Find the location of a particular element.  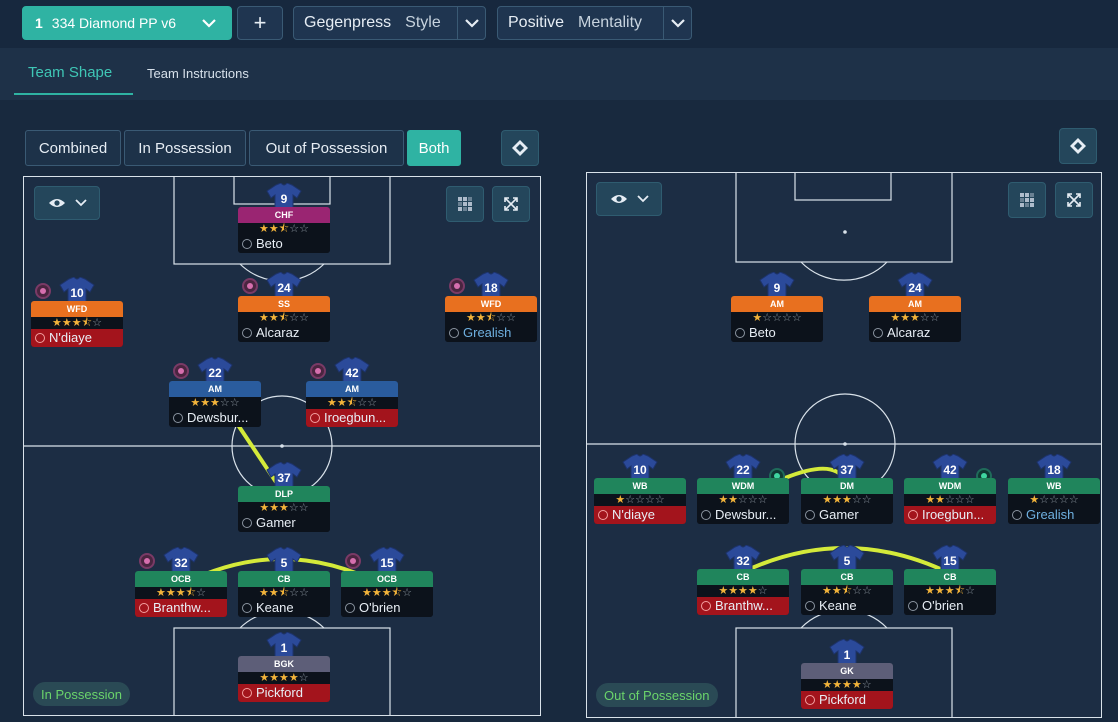

player-info: WB ★☆☆☆☆ N'diaye is located at coordinates (640, 501).